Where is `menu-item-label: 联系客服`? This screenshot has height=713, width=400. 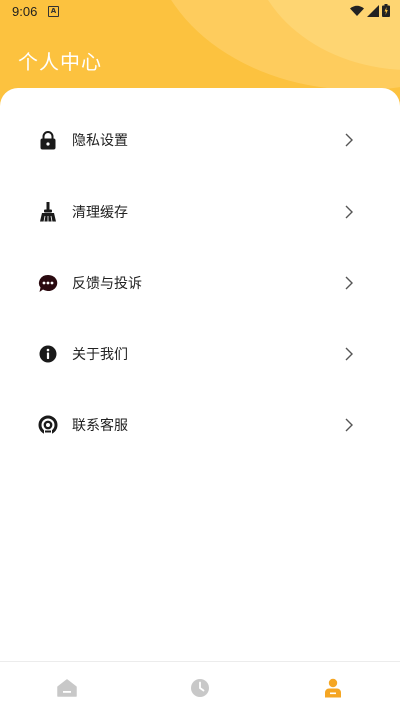
menu-item-label: 联系客服 is located at coordinates (100, 426).